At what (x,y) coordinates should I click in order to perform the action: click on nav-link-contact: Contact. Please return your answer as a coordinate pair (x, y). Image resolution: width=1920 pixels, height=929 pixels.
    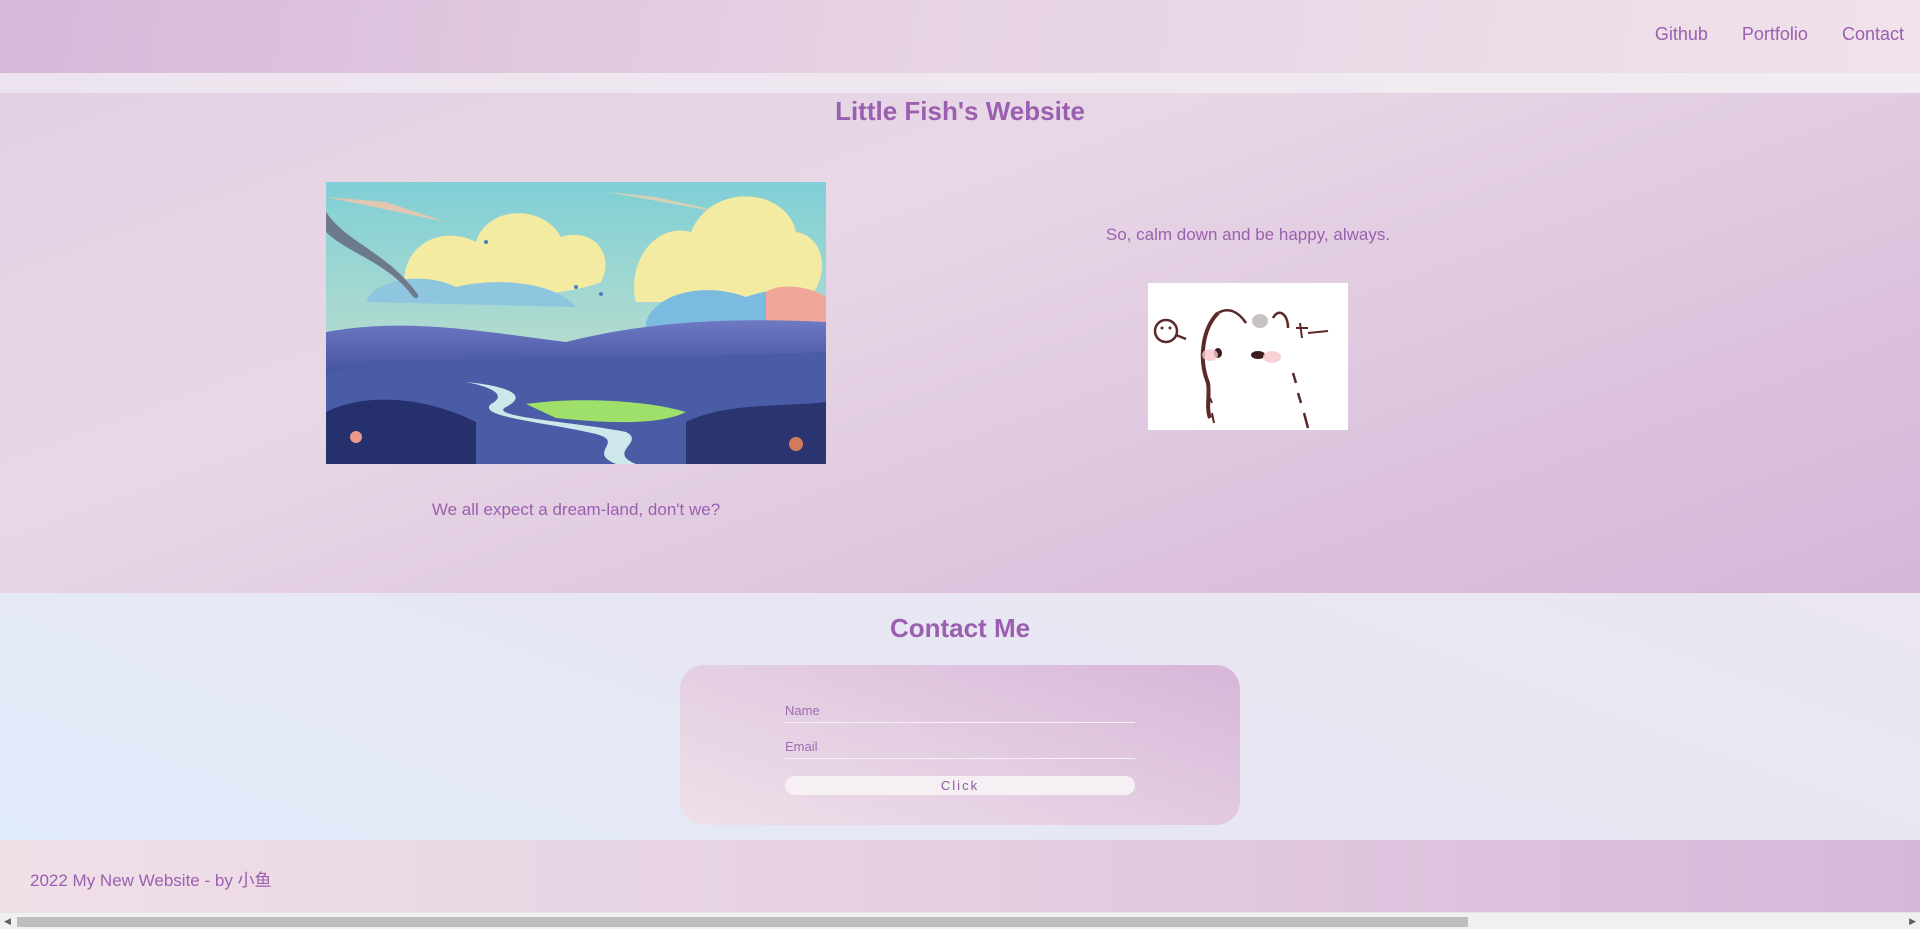
    Looking at the image, I should click on (1873, 34).